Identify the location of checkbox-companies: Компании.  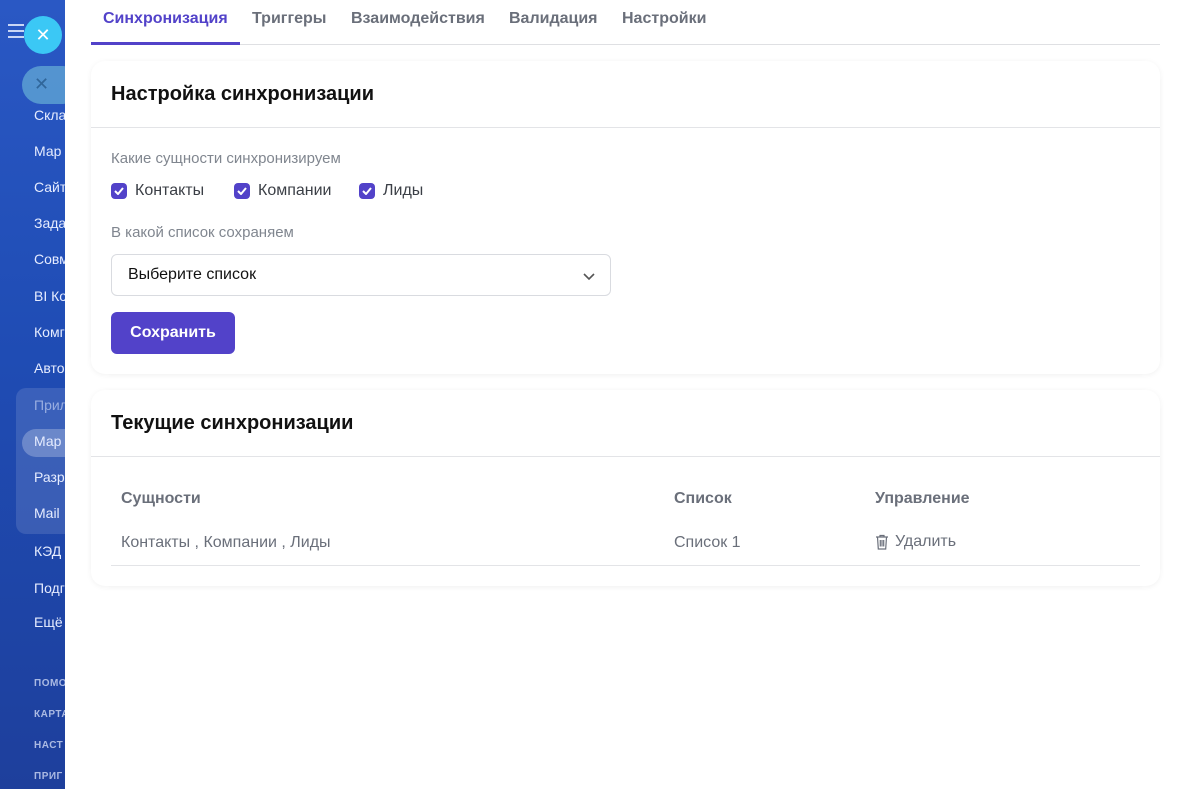
(283, 191).